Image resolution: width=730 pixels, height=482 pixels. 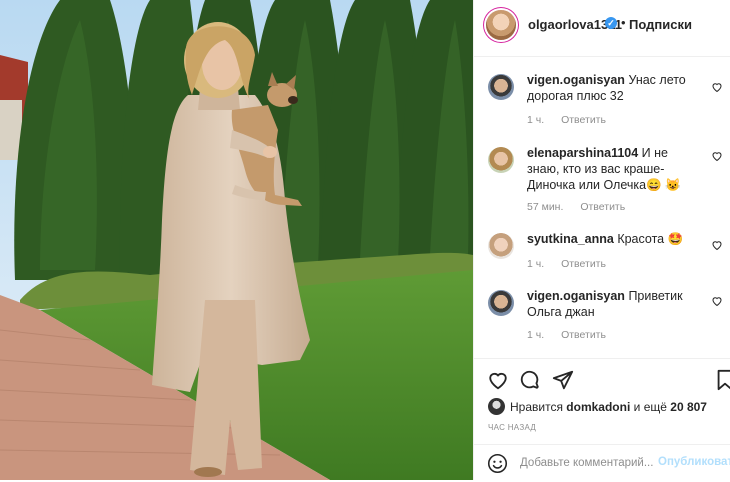 What do you see at coordinates (498, 380) in the screenshot?
I see `heart-icon` at bounding box center [498, 380].